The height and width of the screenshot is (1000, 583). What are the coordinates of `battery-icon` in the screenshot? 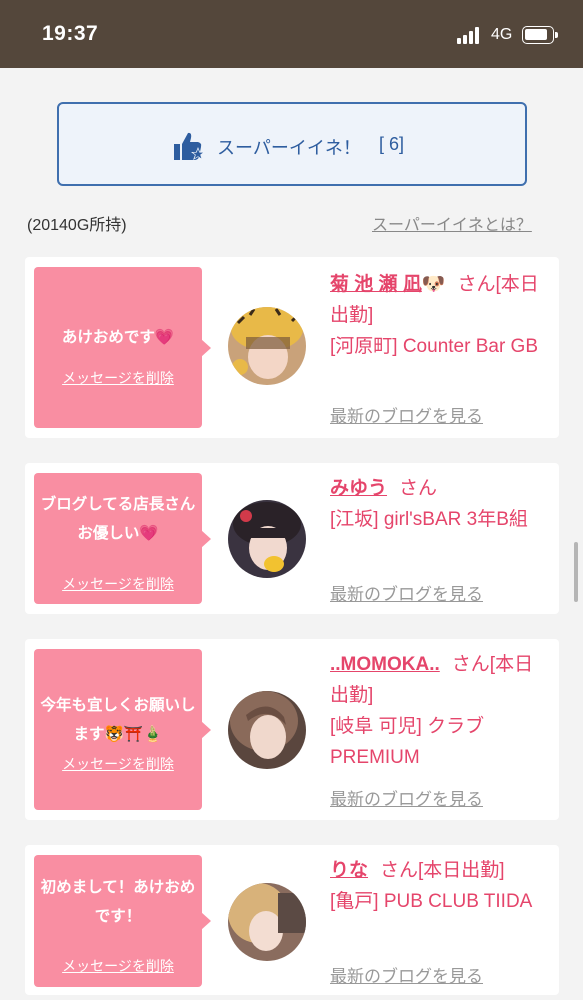 It's located at (540, 35).